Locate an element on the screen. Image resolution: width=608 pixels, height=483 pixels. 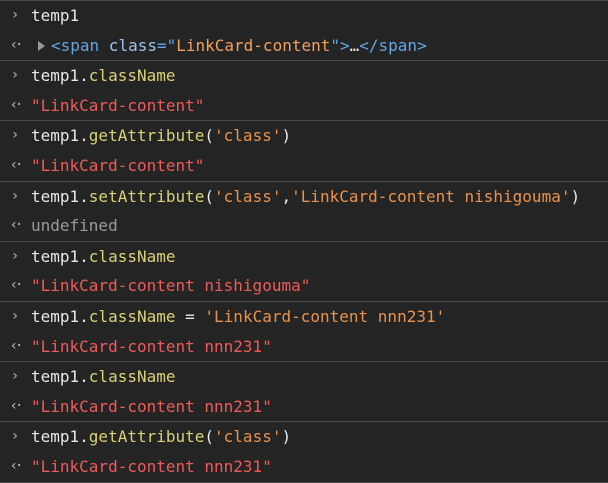
console-input-row: › temp1 is located at coordinates (304, 16).